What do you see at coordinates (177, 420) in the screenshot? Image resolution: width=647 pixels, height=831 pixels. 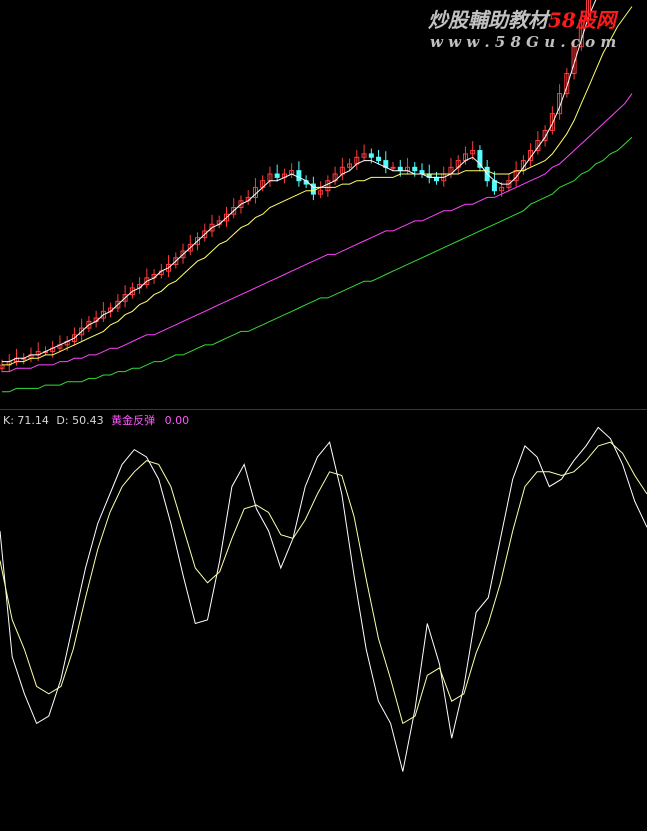 I see `signal-value-label: 0.00` at bounding box center [177, 420].